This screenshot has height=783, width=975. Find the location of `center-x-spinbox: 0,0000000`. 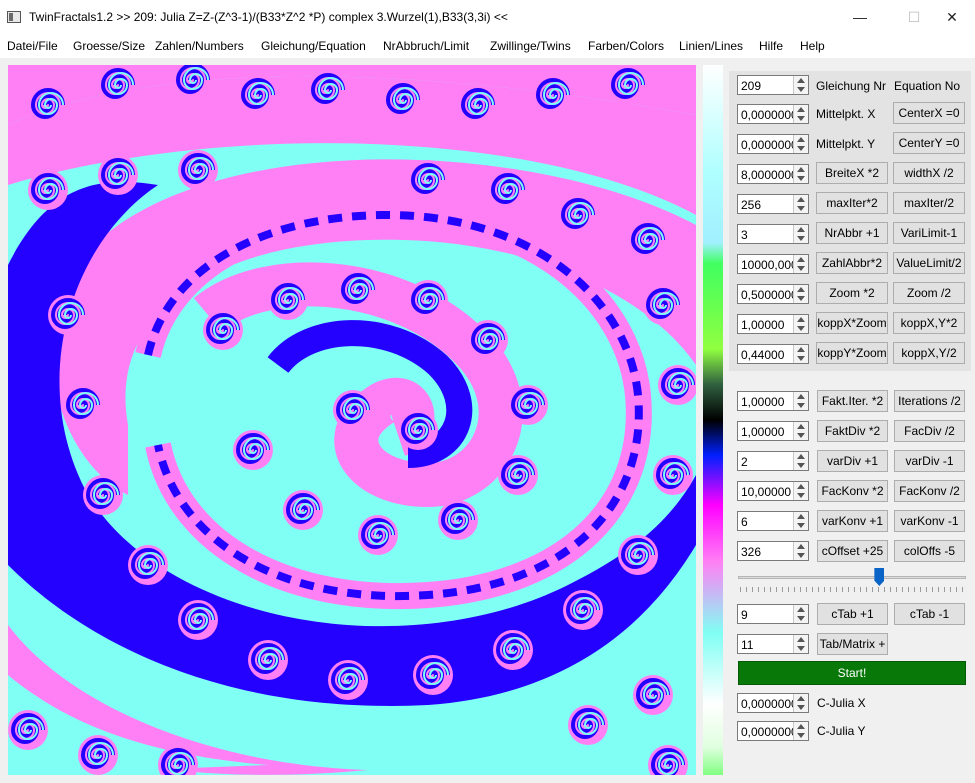

center-x-spinbox: 0,0000000 is located at coordinates (773, 114).